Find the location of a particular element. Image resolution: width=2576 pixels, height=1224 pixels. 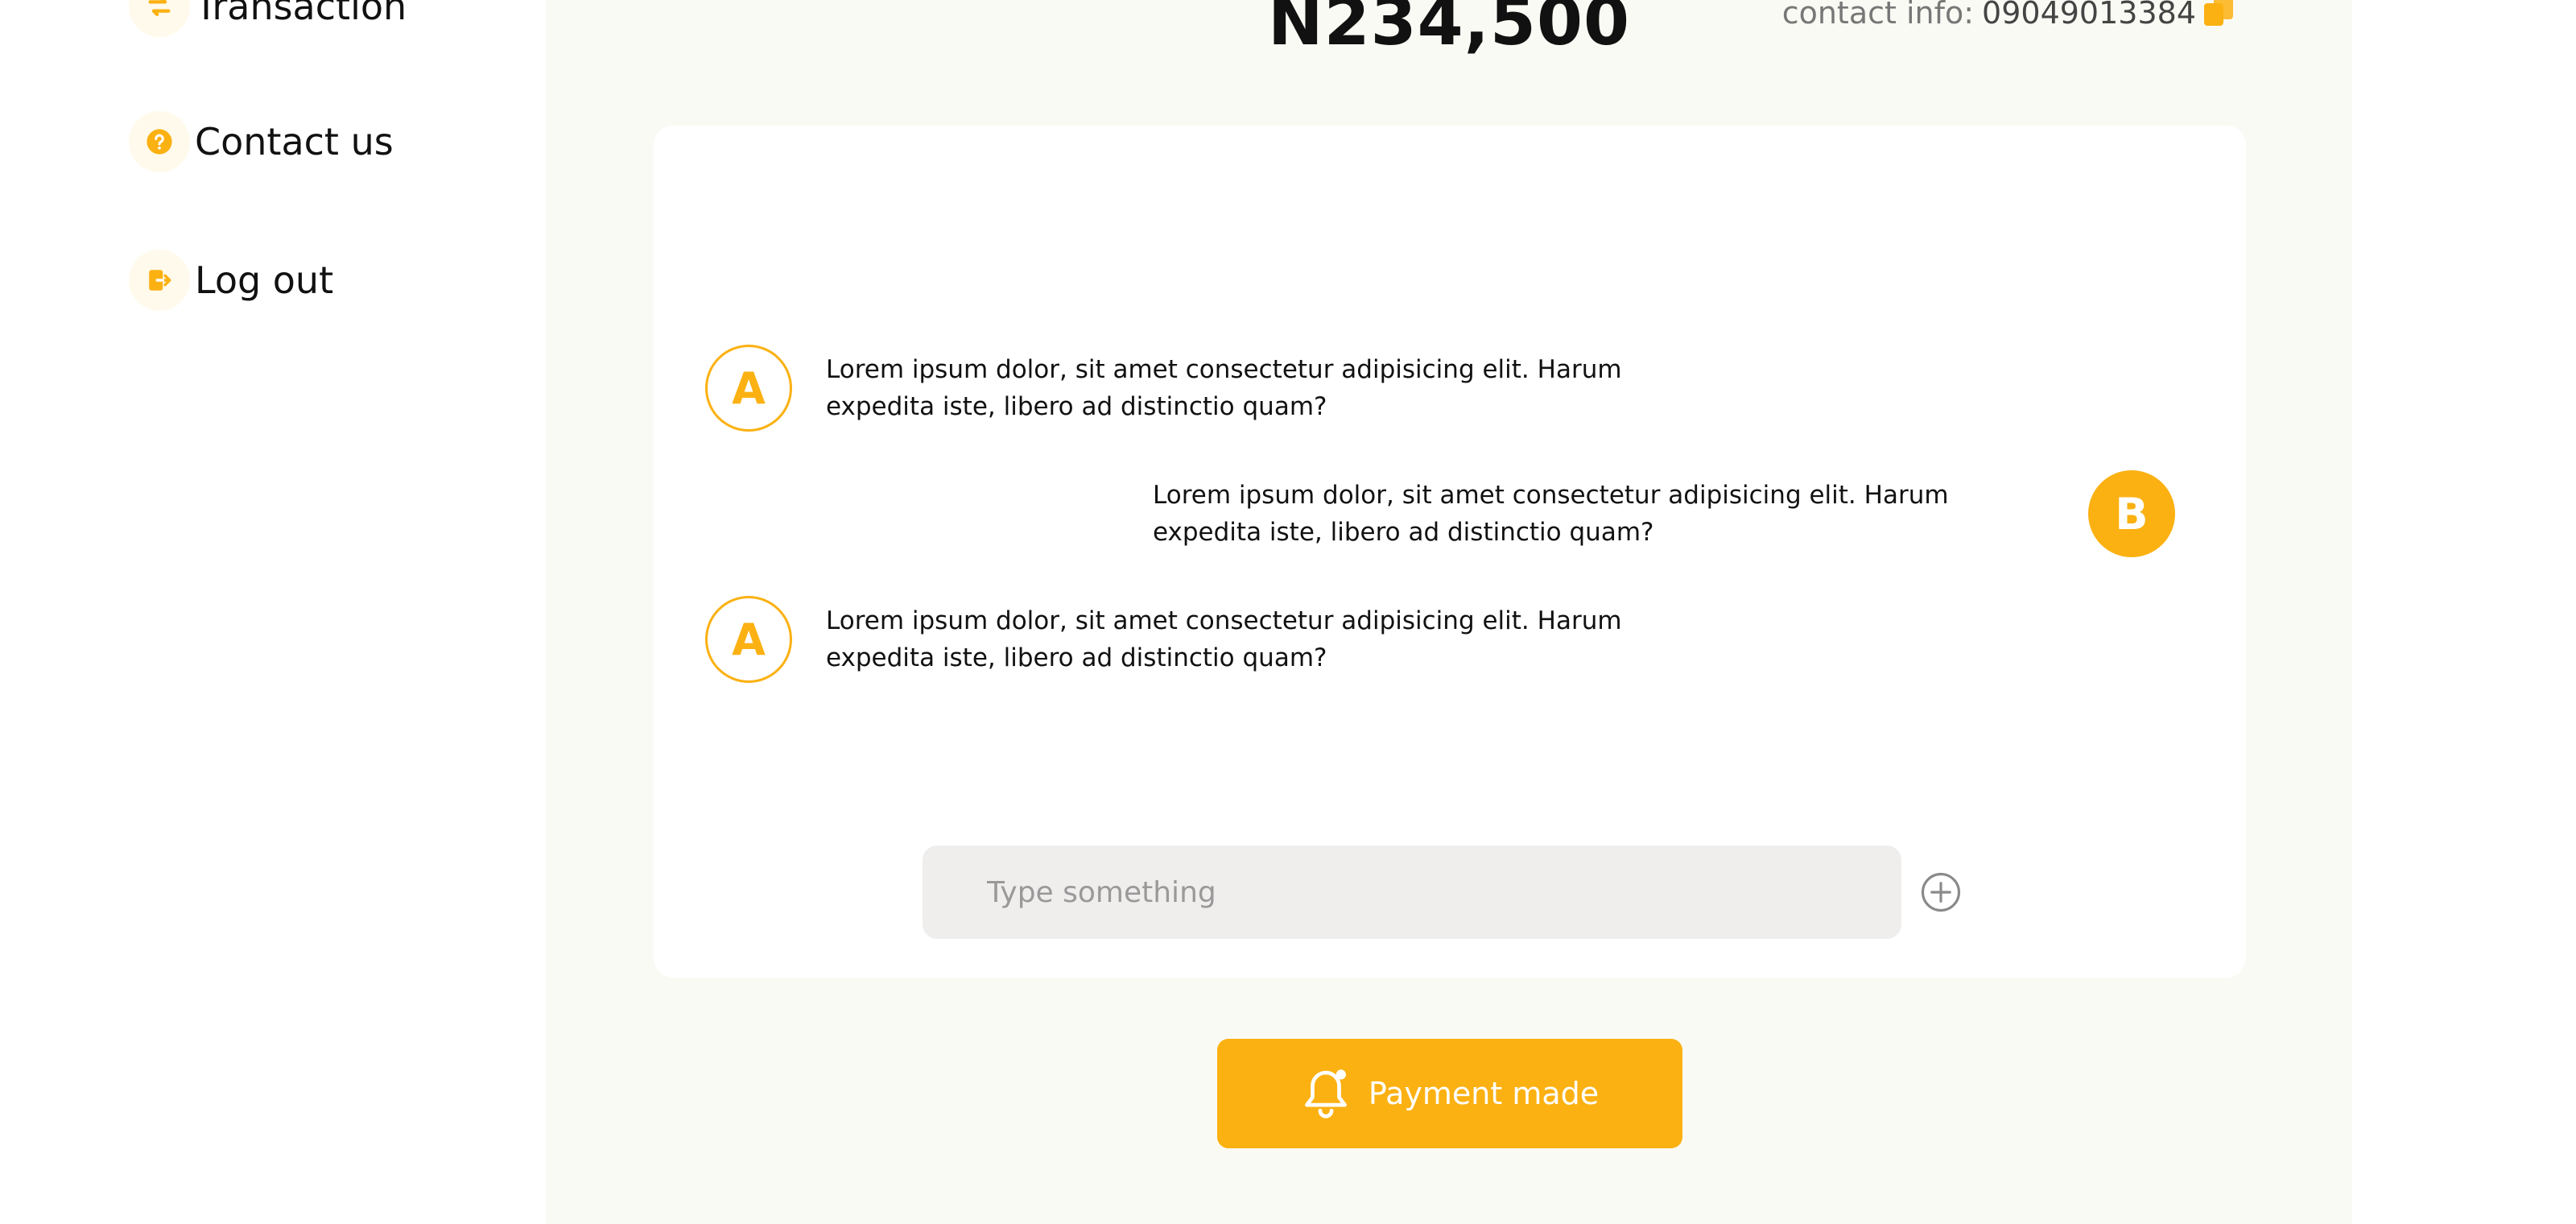

payment-made-button: Payment made is located at coordinates (1449, 1093).